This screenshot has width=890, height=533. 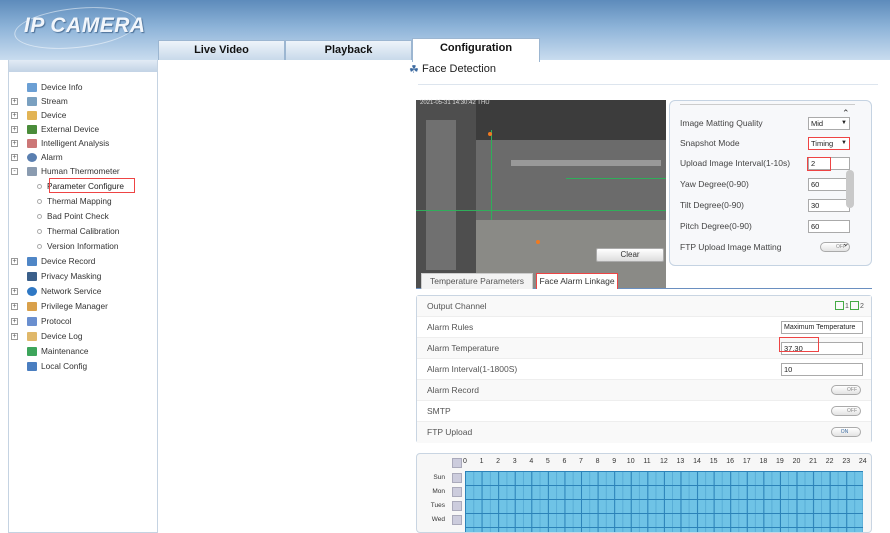 I want to click on sidebar-item-privacy-masking: Privacy Masking, so click(x=64, y=276).